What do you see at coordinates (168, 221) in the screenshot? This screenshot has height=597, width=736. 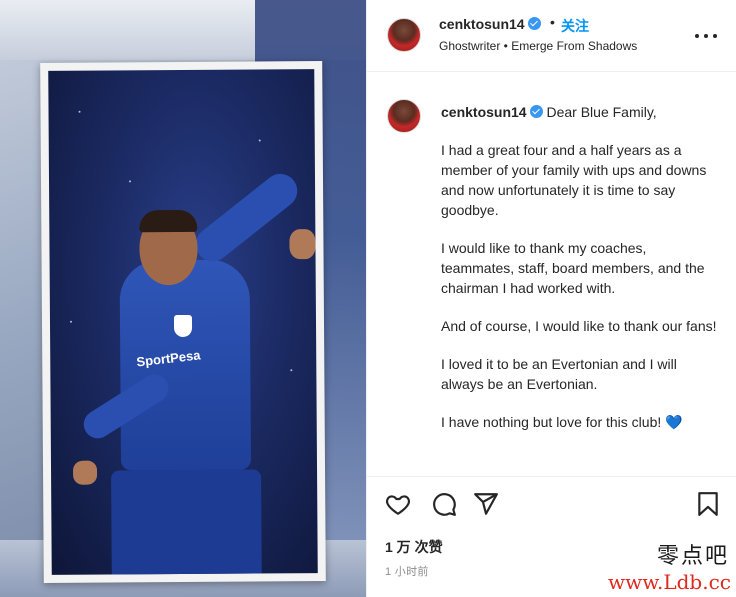 I see `player-hair` at bounding box center [168, 221].